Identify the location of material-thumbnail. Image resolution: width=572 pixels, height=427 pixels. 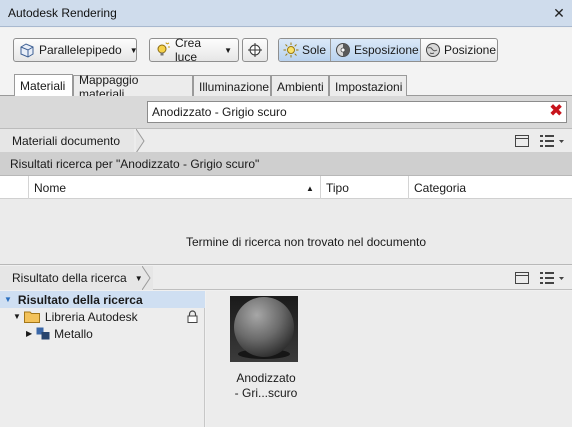
(264, 329).